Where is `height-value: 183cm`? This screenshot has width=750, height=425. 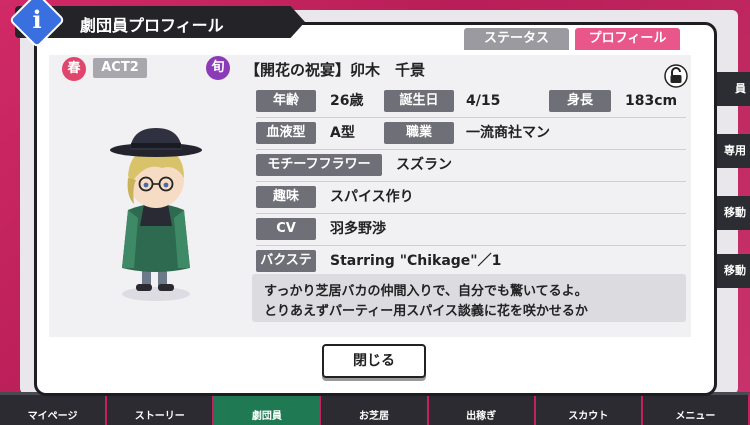 height-value: 183cm is located at coordinates (651, 101).